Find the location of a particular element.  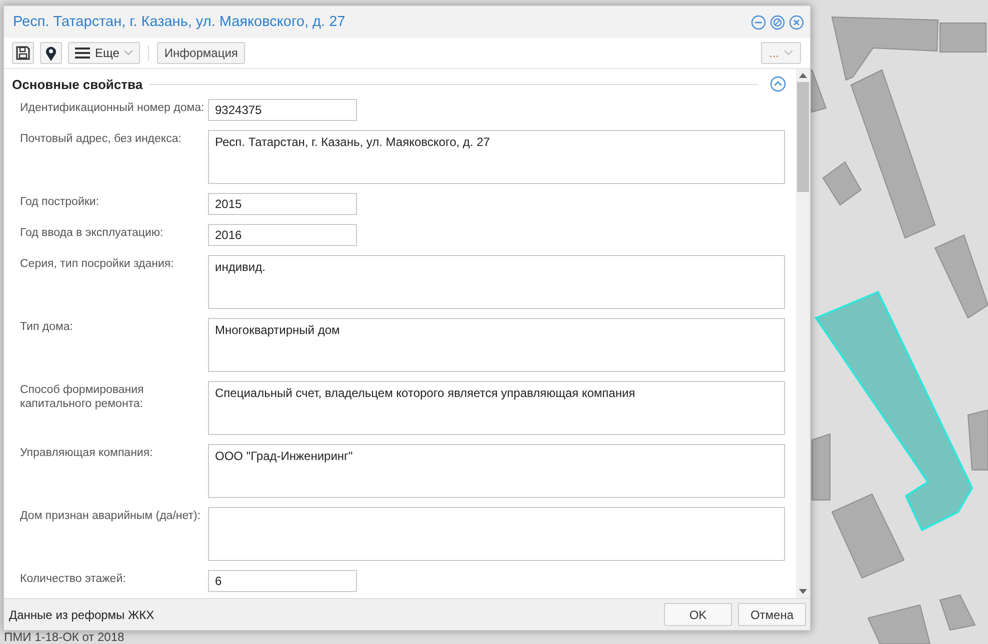

info-button: Информация is located at coordinates (201, 53).